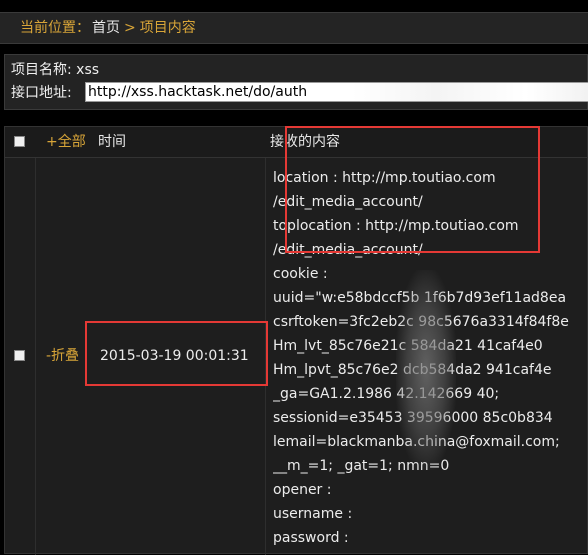 Image resolution: width=588 pixels, height=555 pixels. What do you see at coordinates (396, 226) in the screenshot?
I see `content-line: toplocation : http://mp.toutiao.com` at bounding box center [396, 226].